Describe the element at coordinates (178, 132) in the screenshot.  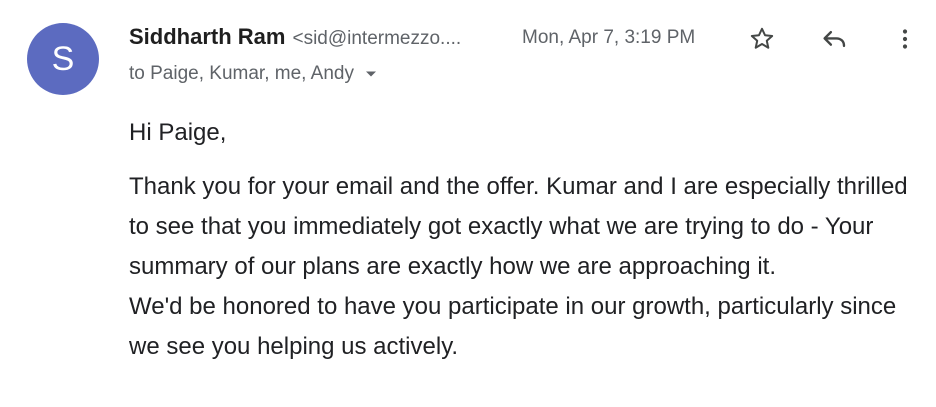
I see `greeting: Hi Paige,` at that location.